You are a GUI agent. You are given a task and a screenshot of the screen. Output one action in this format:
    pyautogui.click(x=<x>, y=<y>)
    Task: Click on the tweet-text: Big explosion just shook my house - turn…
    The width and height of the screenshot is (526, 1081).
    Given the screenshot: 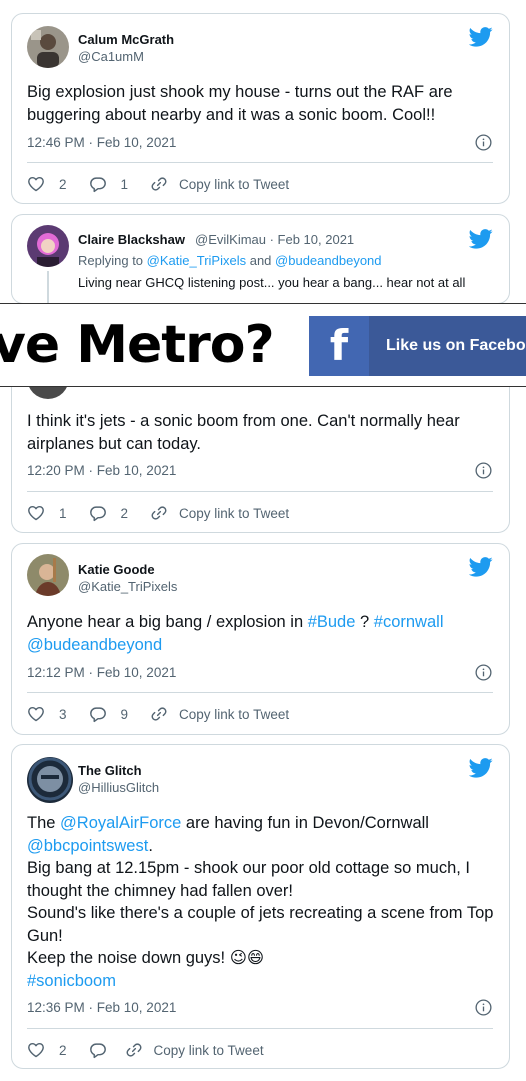 What is the action you would take?
    pyautogui.click(x=240, y=103)
    